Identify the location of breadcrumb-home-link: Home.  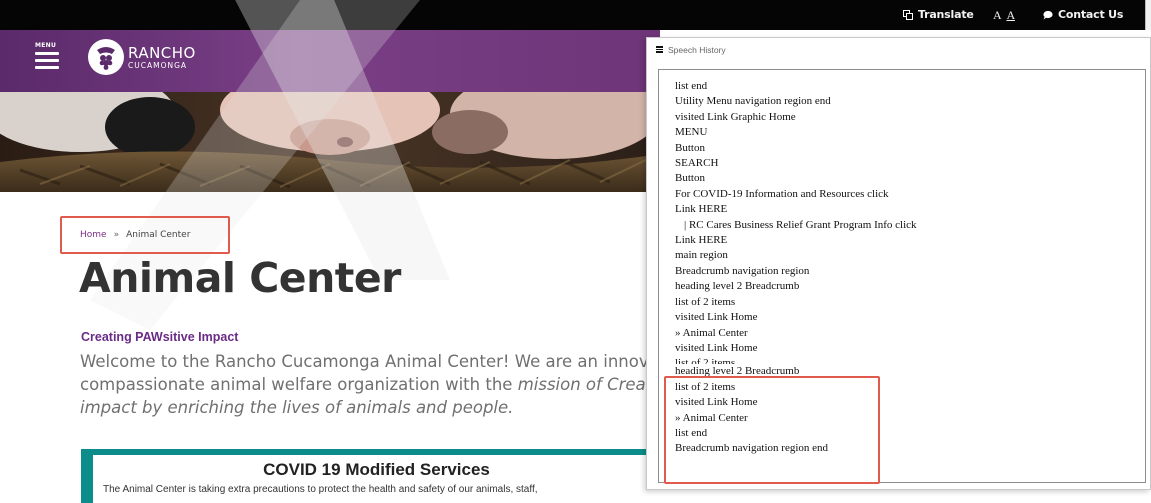
(93, 235).